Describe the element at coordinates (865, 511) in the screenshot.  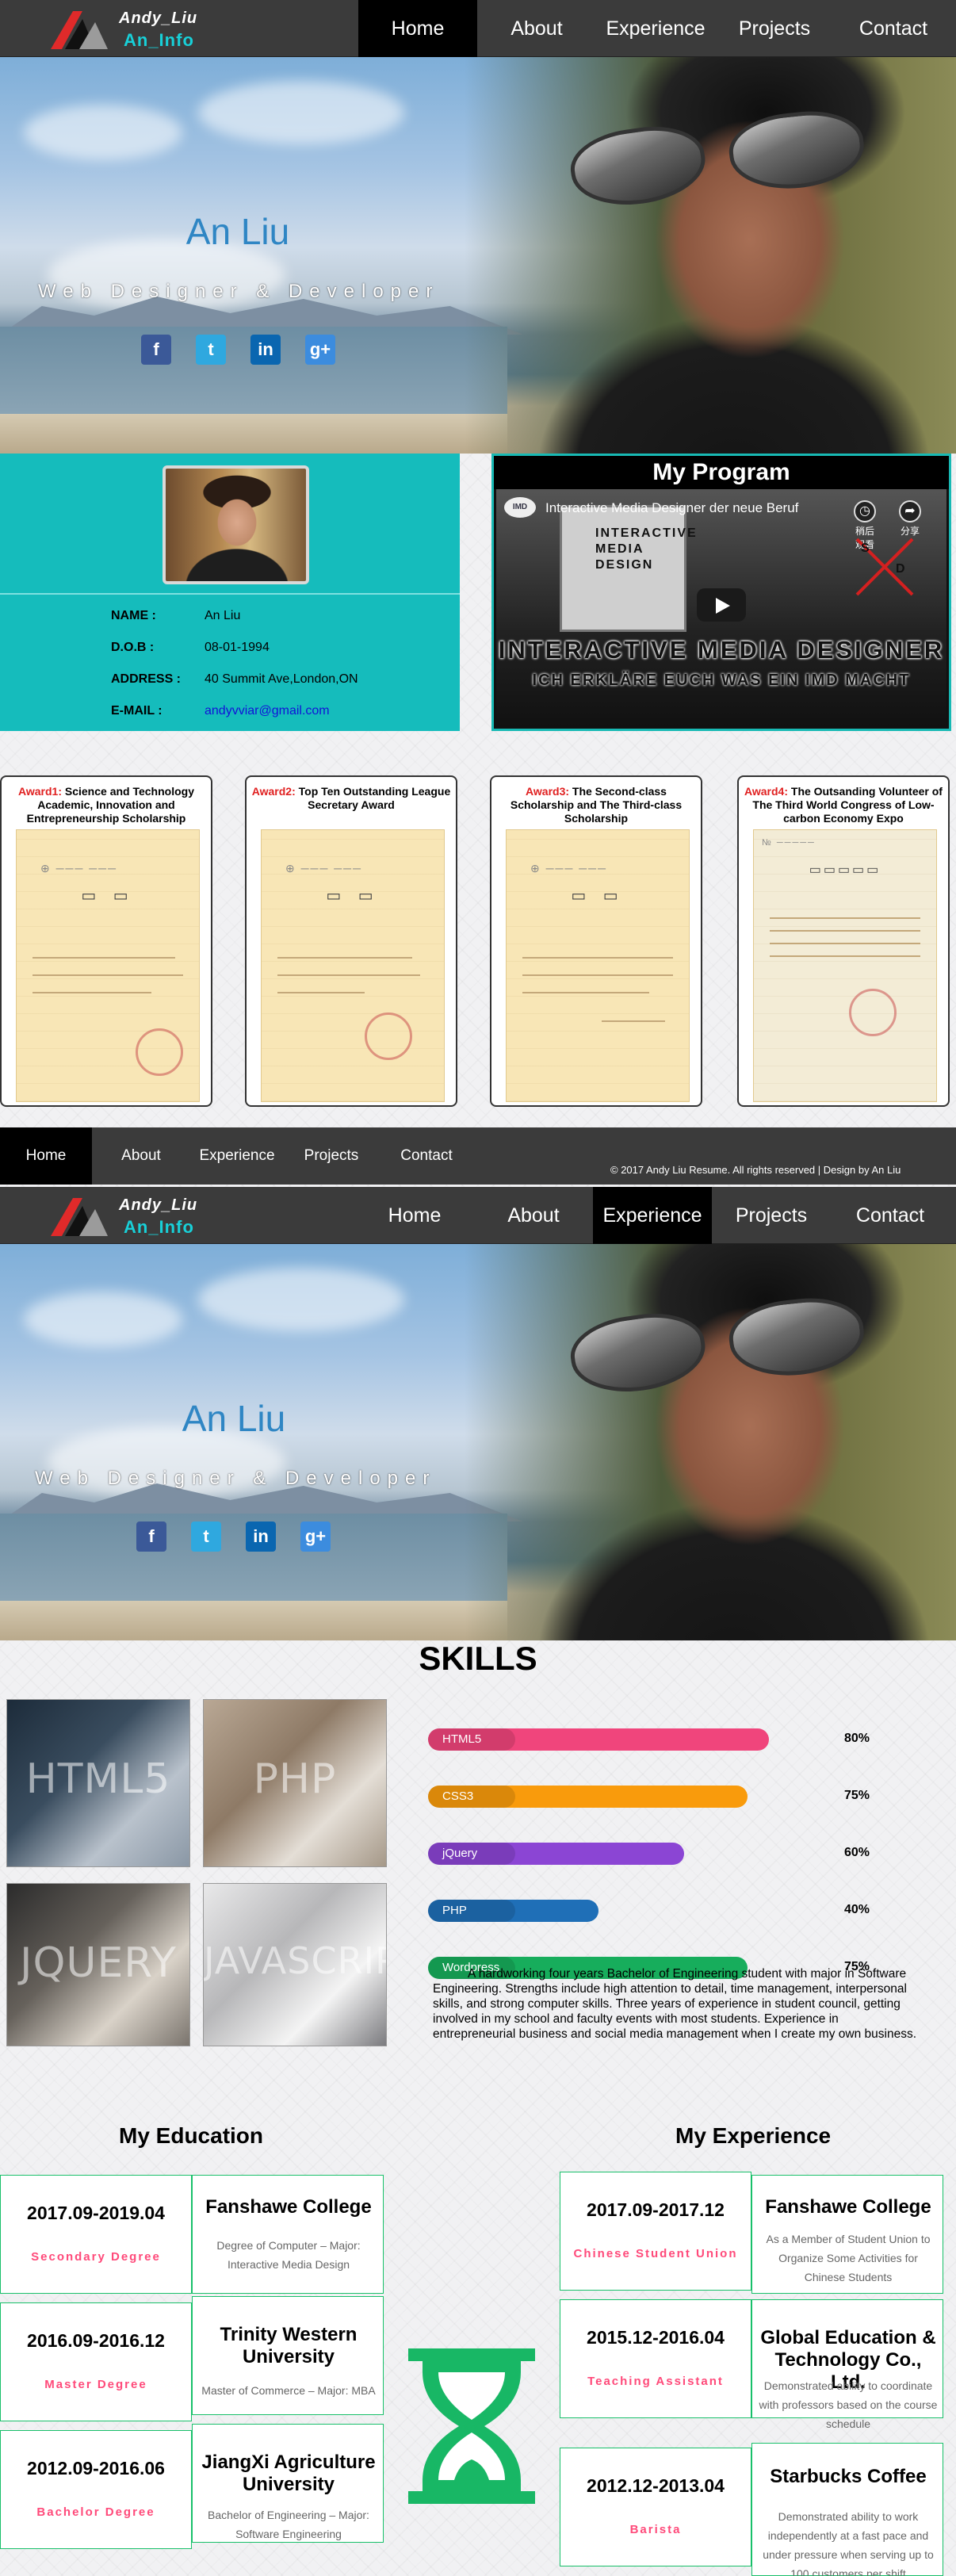
I see `clock-icon: ◷` at that location.